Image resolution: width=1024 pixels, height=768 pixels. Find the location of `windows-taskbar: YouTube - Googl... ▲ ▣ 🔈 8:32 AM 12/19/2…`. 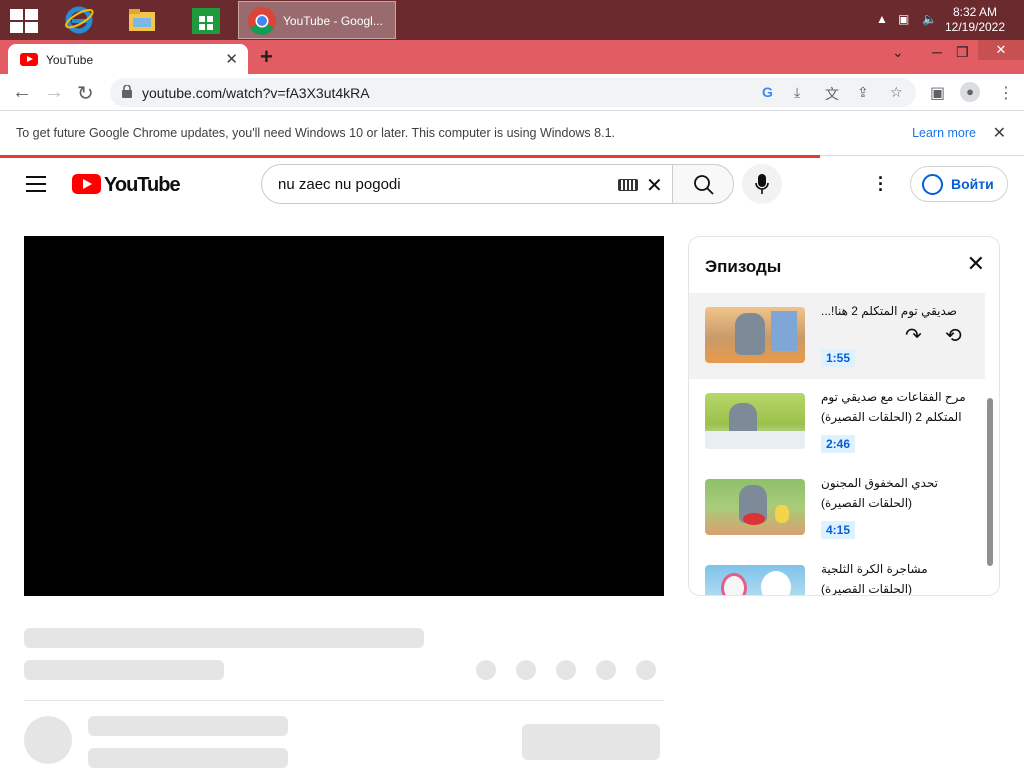

windows-taskbar: YouTube - Googl... ▲ ▣ 🔈 8:32 AM 12/19/2… is located at coordinates (512, 20).